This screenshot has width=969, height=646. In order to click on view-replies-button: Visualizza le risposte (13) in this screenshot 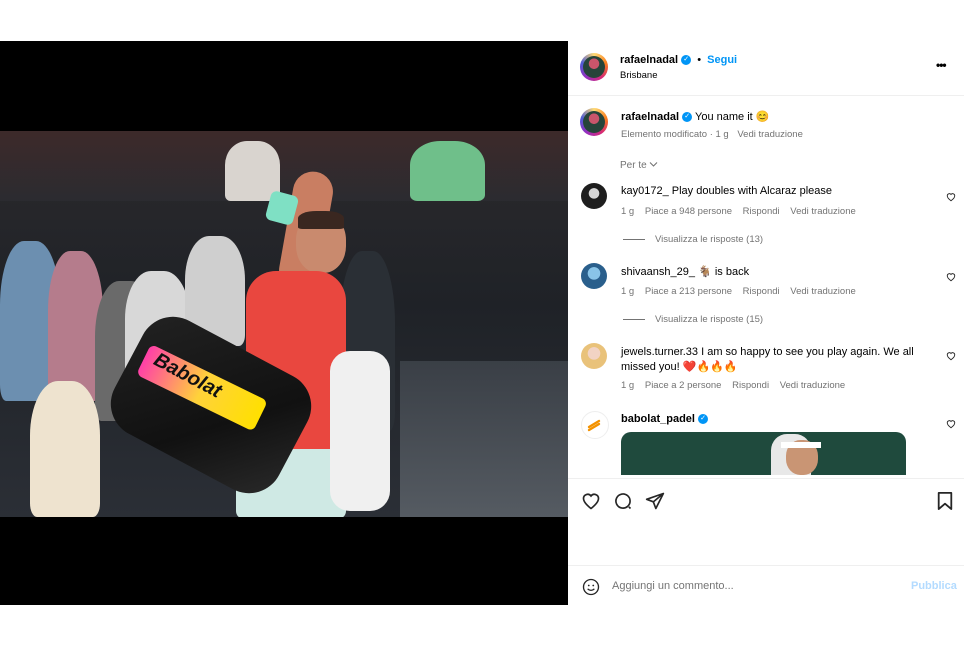, I will do `click(693, 239)`.